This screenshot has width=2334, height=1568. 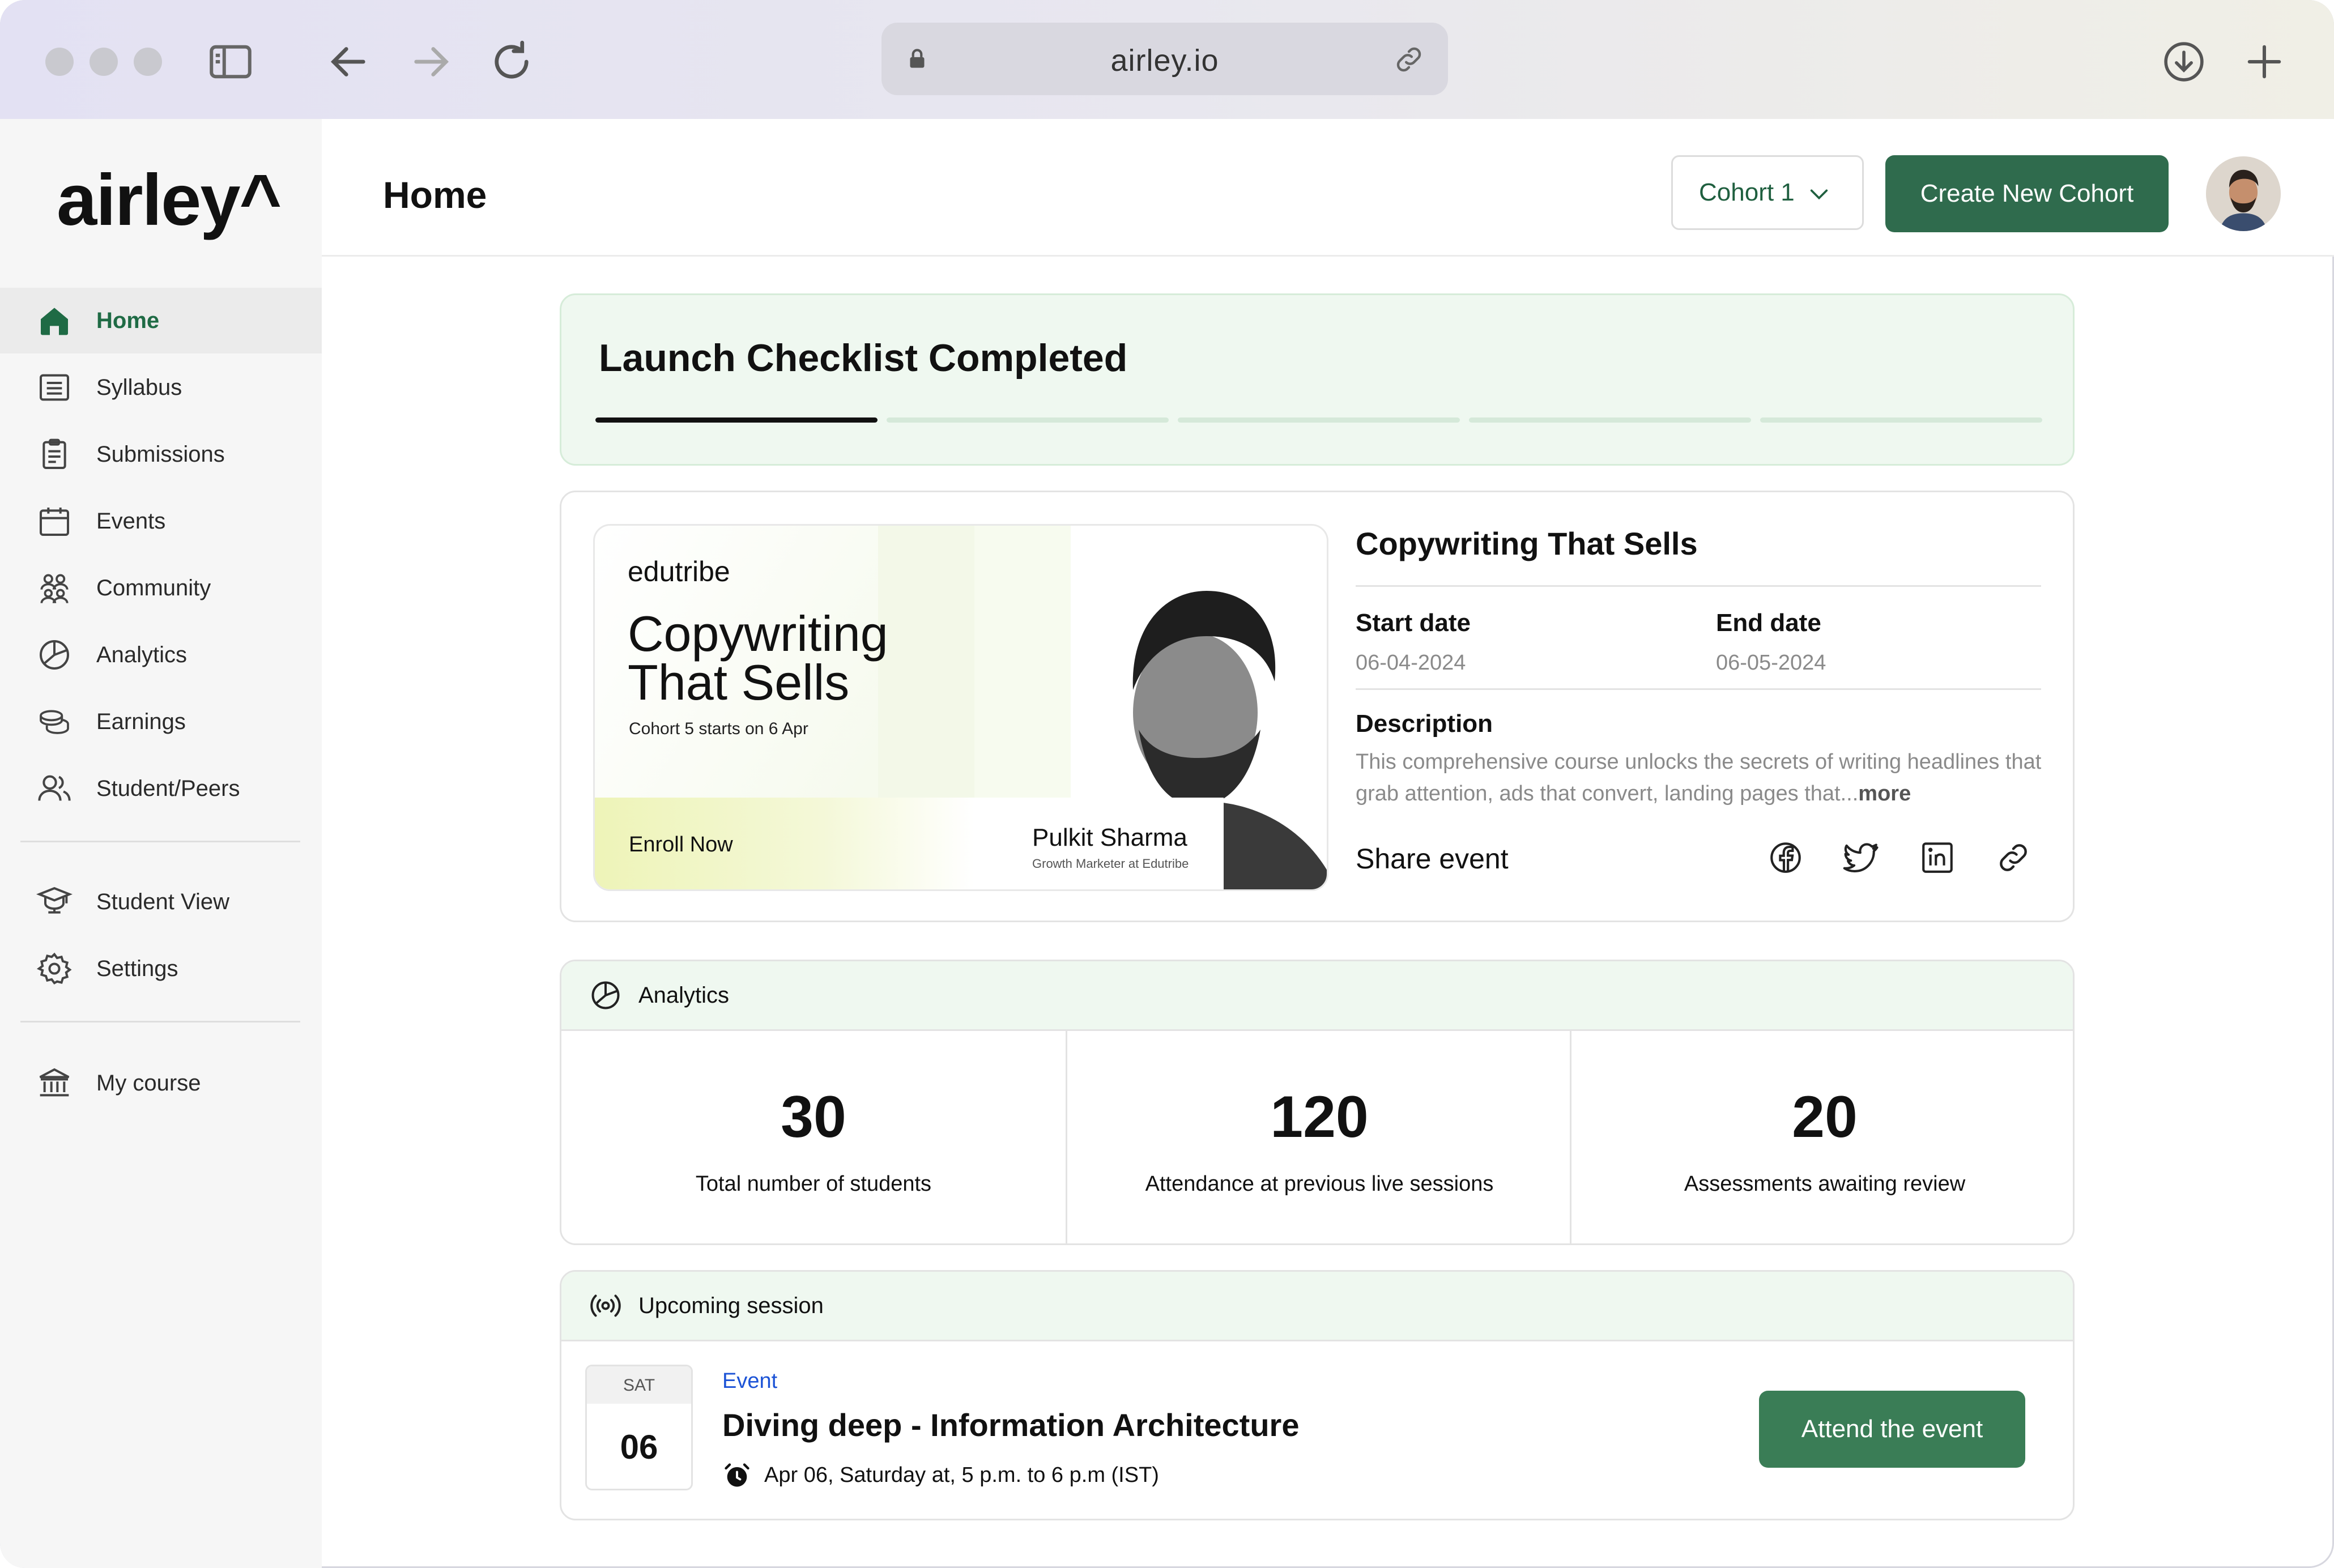 What do you see at coordinates (639, 1385) in the screenshot?
I see `session-day-of-week: SAT` at bounding box center [639, 1385].